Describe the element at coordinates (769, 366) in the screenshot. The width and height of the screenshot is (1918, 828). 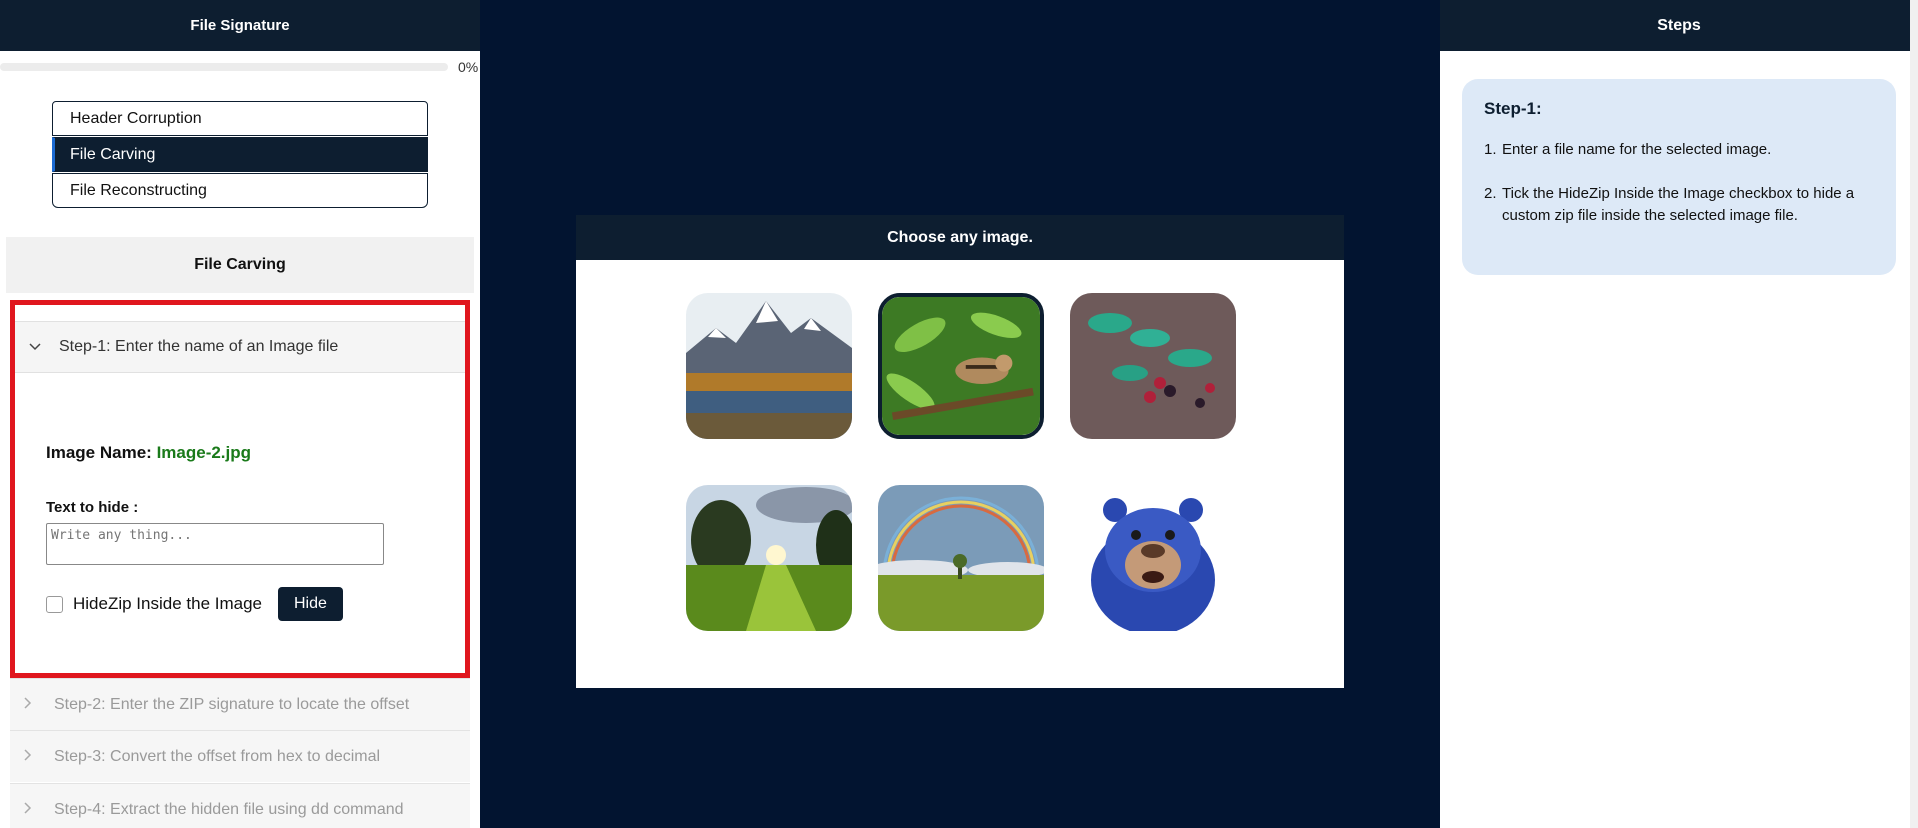
I see `mountain-lake-image` at that location.